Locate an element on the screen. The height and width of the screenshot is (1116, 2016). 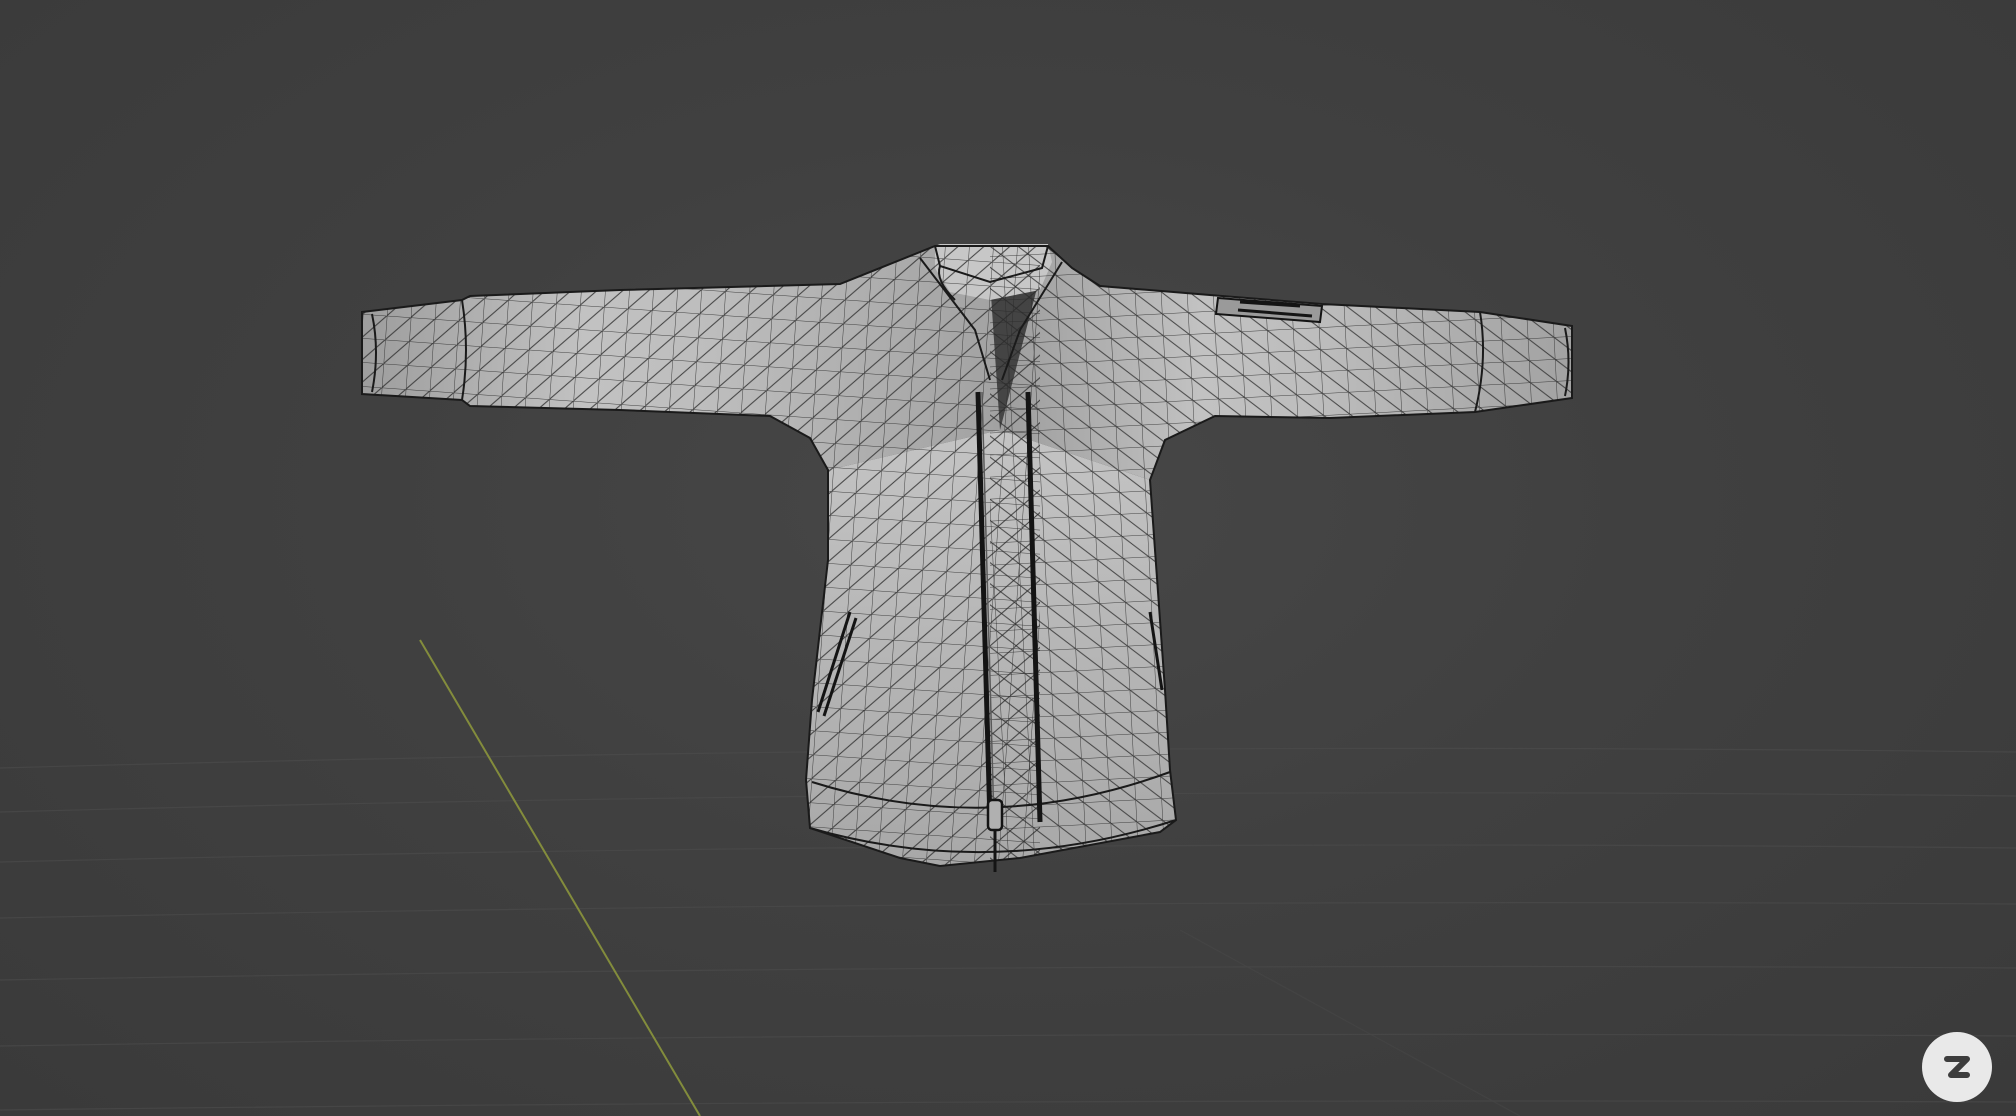
z-logo-icon is located at coordinates (1957, 1067).